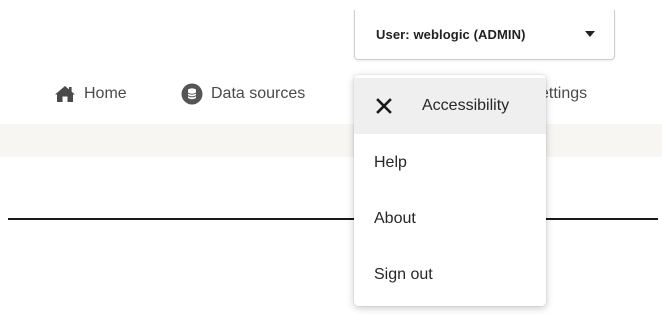 The height and width of the screenshot is (314, 662). Describe the element at coordinates (450, 275) in the screenshot. I see `menu-item-sign-out: Sign out` at that location.